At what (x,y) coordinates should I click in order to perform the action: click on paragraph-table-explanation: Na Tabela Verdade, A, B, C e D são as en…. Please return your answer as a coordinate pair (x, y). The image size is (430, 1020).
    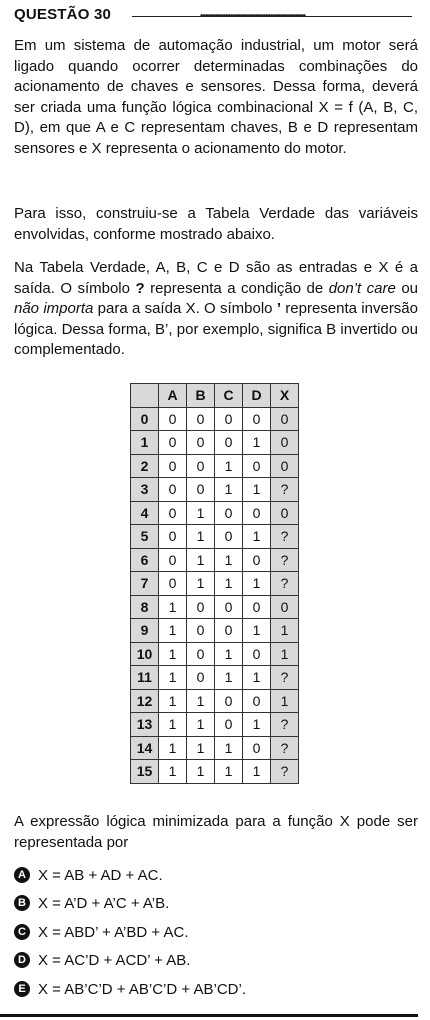
    Looking at the image, I should click on (216, 309).